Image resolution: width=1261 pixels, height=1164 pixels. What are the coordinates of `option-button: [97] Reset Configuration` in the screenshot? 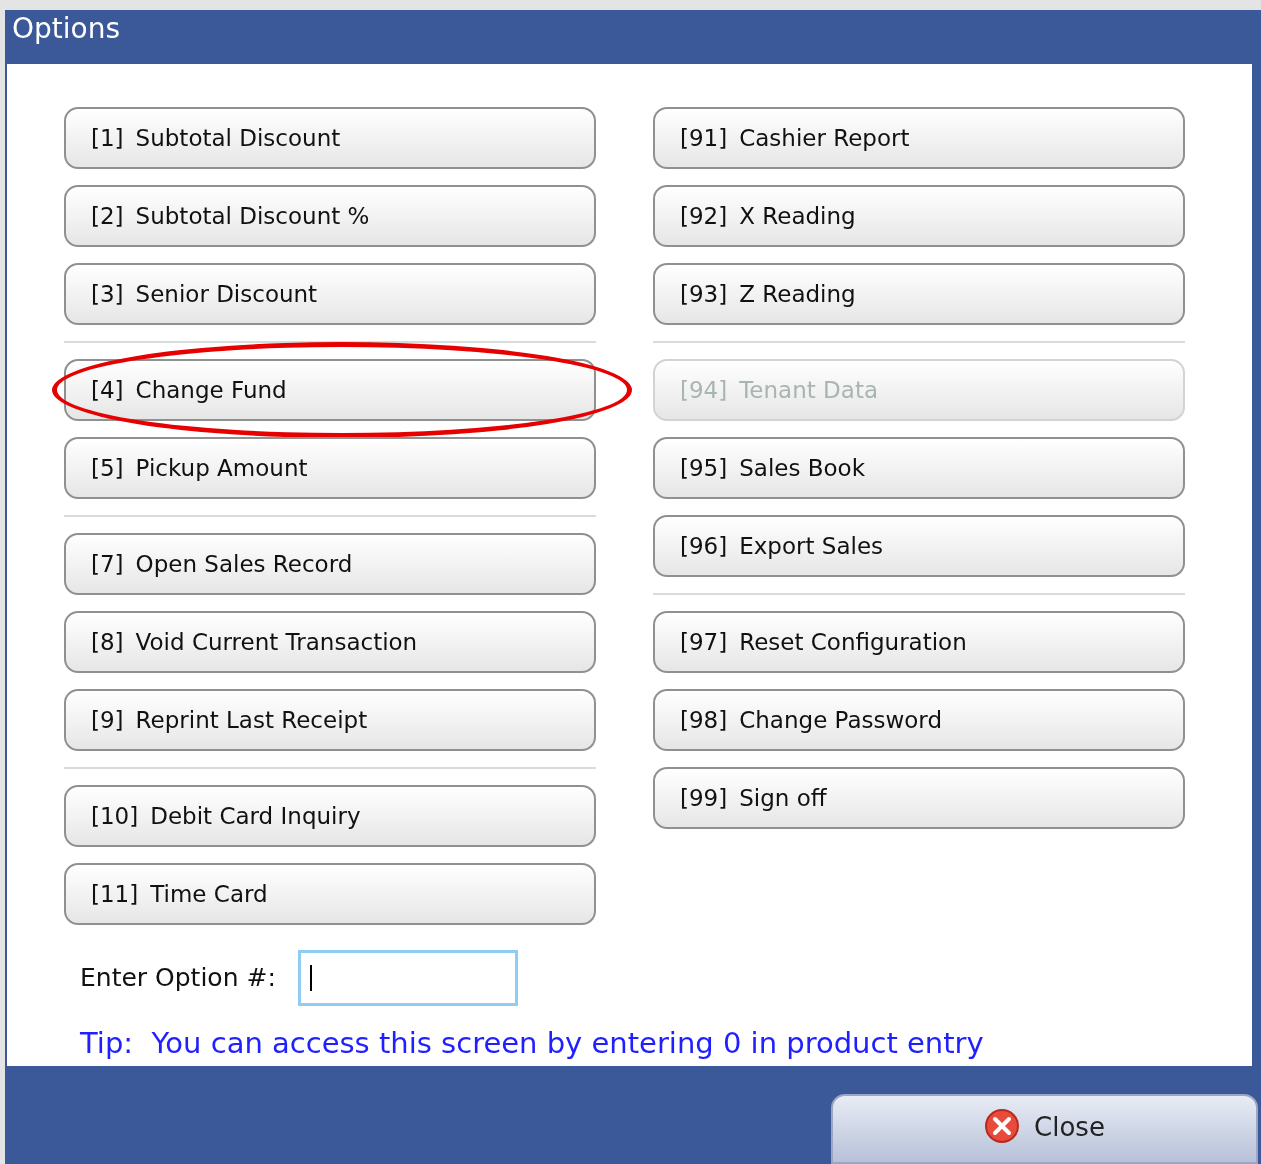 It's located at (919, 642).